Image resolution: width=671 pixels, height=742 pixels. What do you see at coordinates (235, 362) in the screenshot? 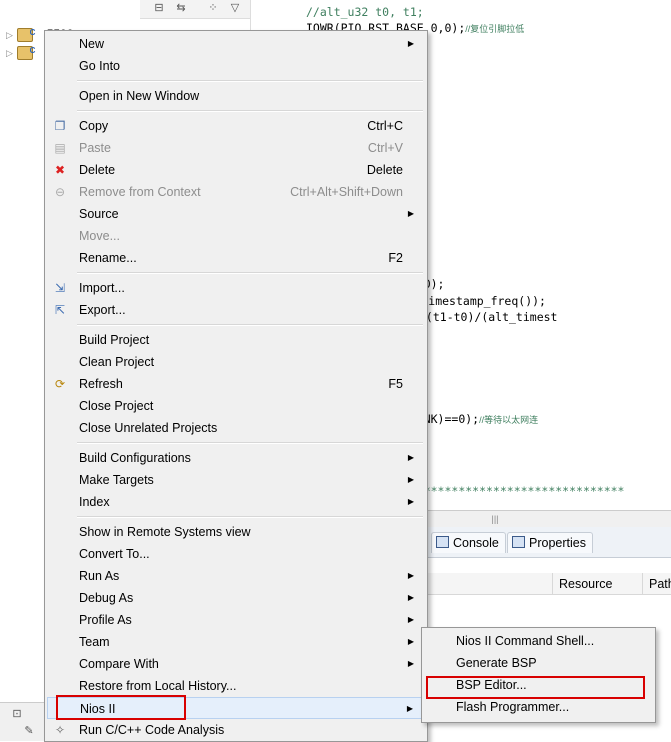
I see `menu-item-clean-project: Clean Project` at bounding box center [235, 362].